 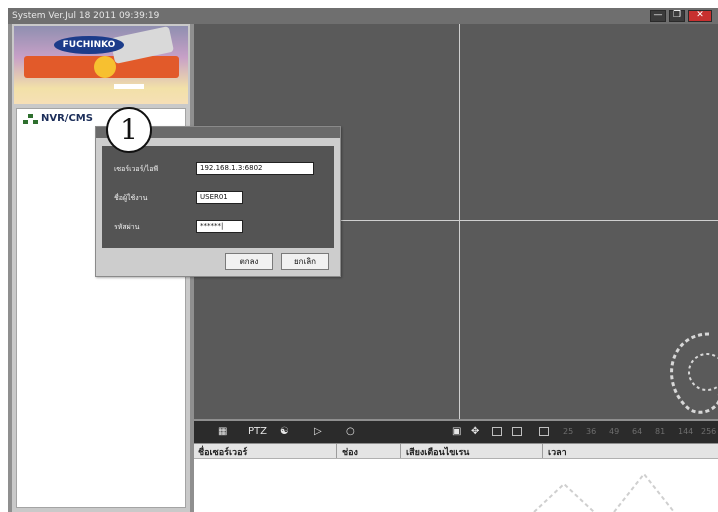 What do you see at coordinates (86, 16) in the screenshot?
I see `window-title: System Ver.Jul 18 2011 09:39:19` at bounding box center [86, 16].